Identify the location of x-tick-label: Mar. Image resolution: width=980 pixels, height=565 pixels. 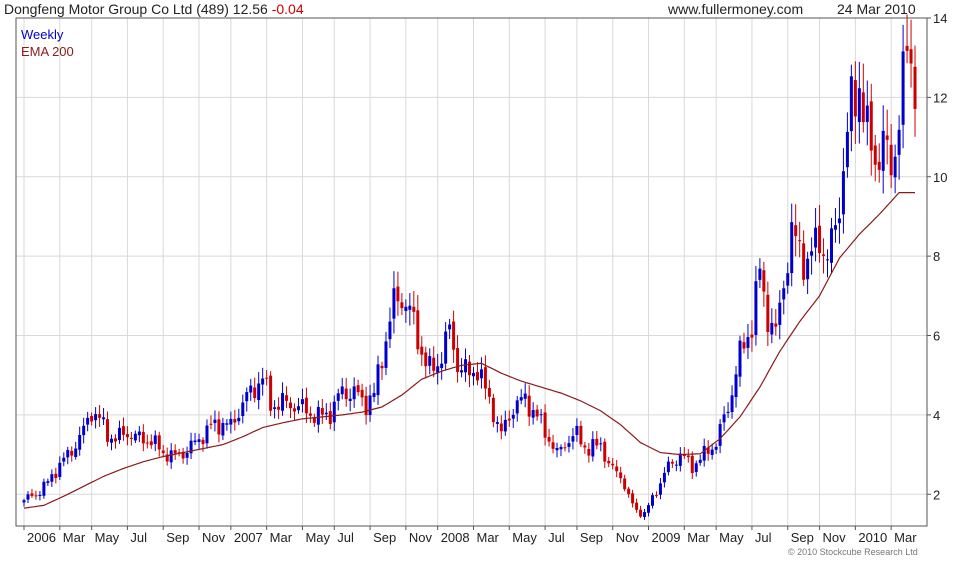
(905, 537).